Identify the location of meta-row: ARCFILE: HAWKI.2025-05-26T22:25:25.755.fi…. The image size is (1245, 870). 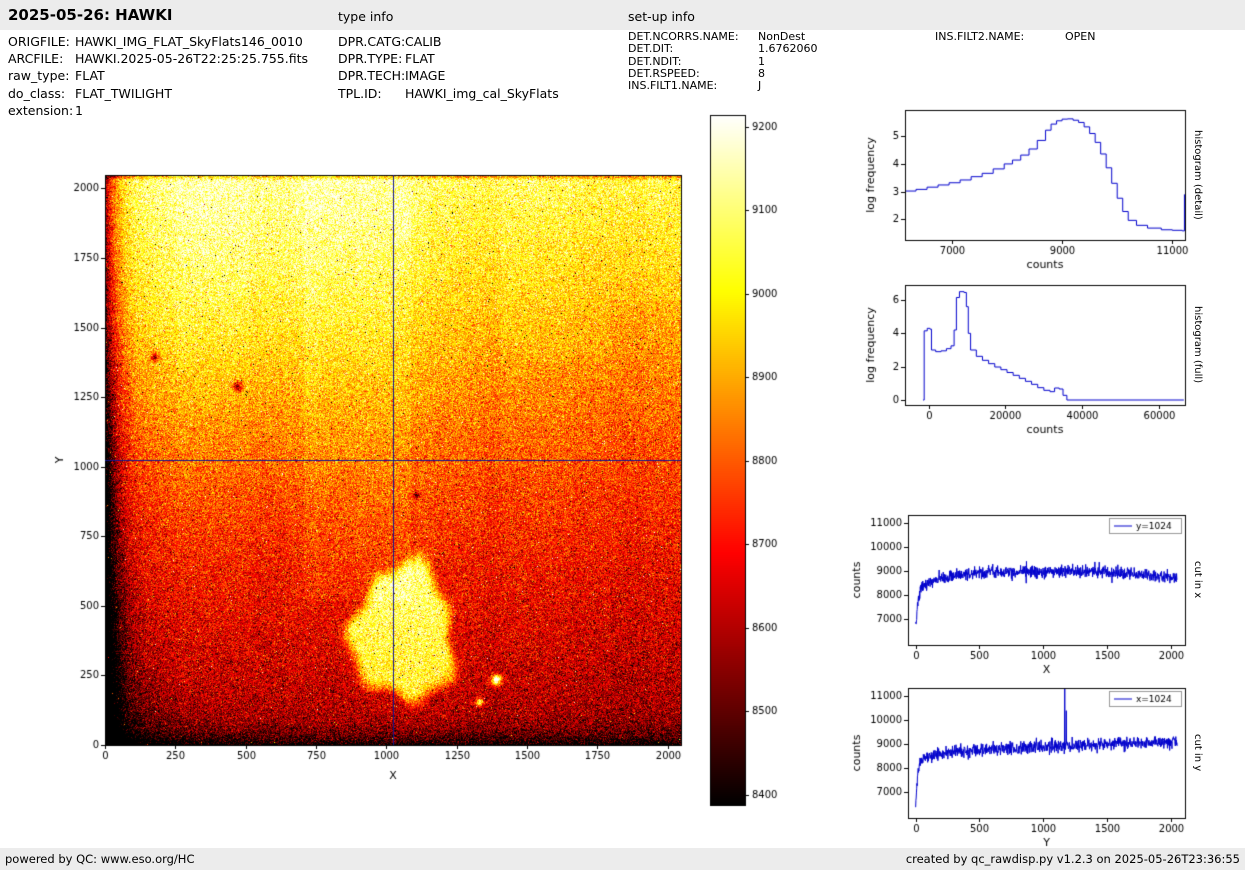
(158, 58).